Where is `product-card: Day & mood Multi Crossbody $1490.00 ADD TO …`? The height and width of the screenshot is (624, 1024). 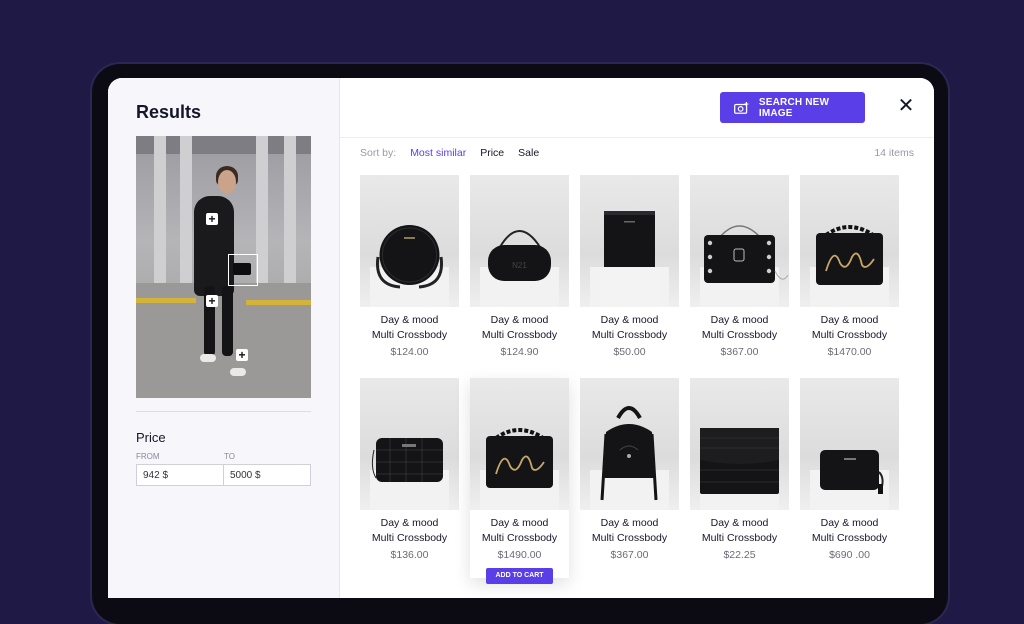
product-card: Day & mood Multi Crossbody $1490.00 ADD TO … is located at coordinates (519, 481).